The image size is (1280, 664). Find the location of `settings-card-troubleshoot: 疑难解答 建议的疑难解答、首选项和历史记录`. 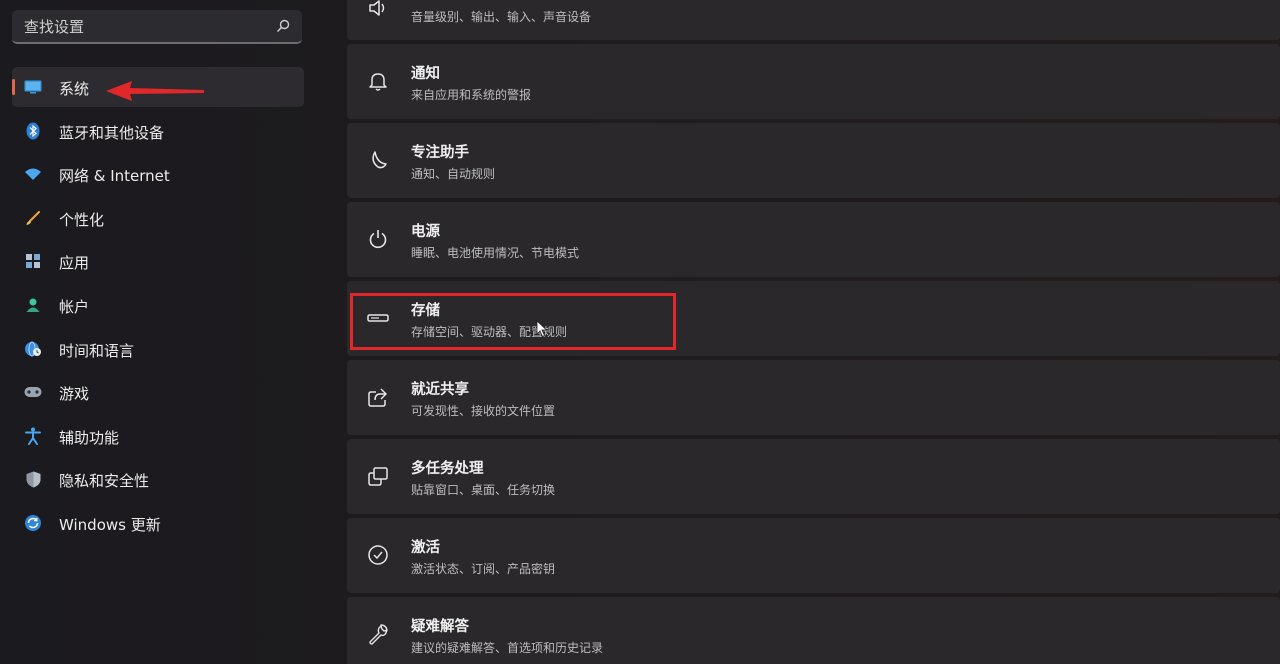

settings-card-troubleshoot: 疑难解答 建议的疑难解答、首选项和历史记录 is located at coordinates (813, 630).